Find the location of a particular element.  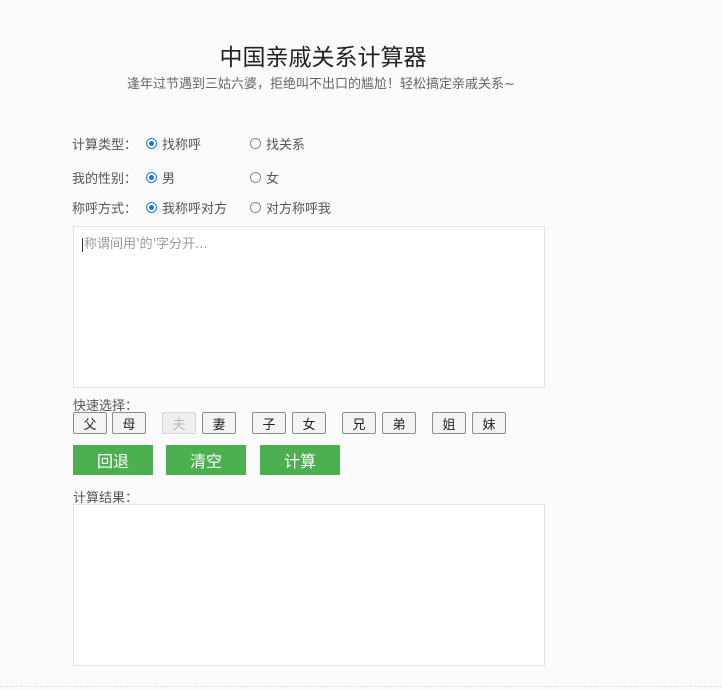

radio-male is located at coordinates (151, 177).